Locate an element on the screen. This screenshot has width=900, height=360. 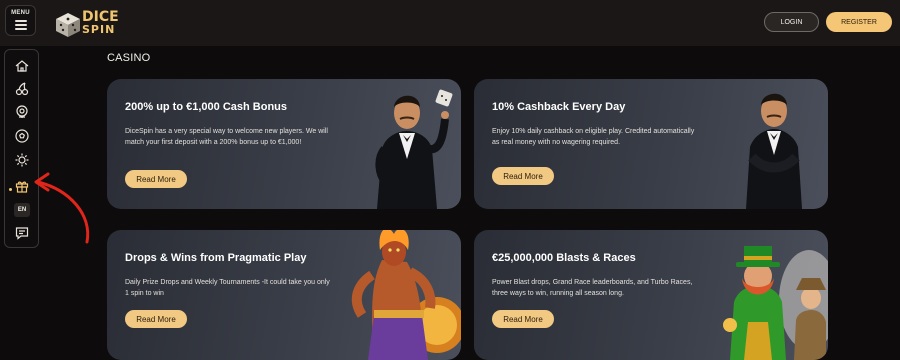
dice-logo-icon is located at coordinates (68, 25).